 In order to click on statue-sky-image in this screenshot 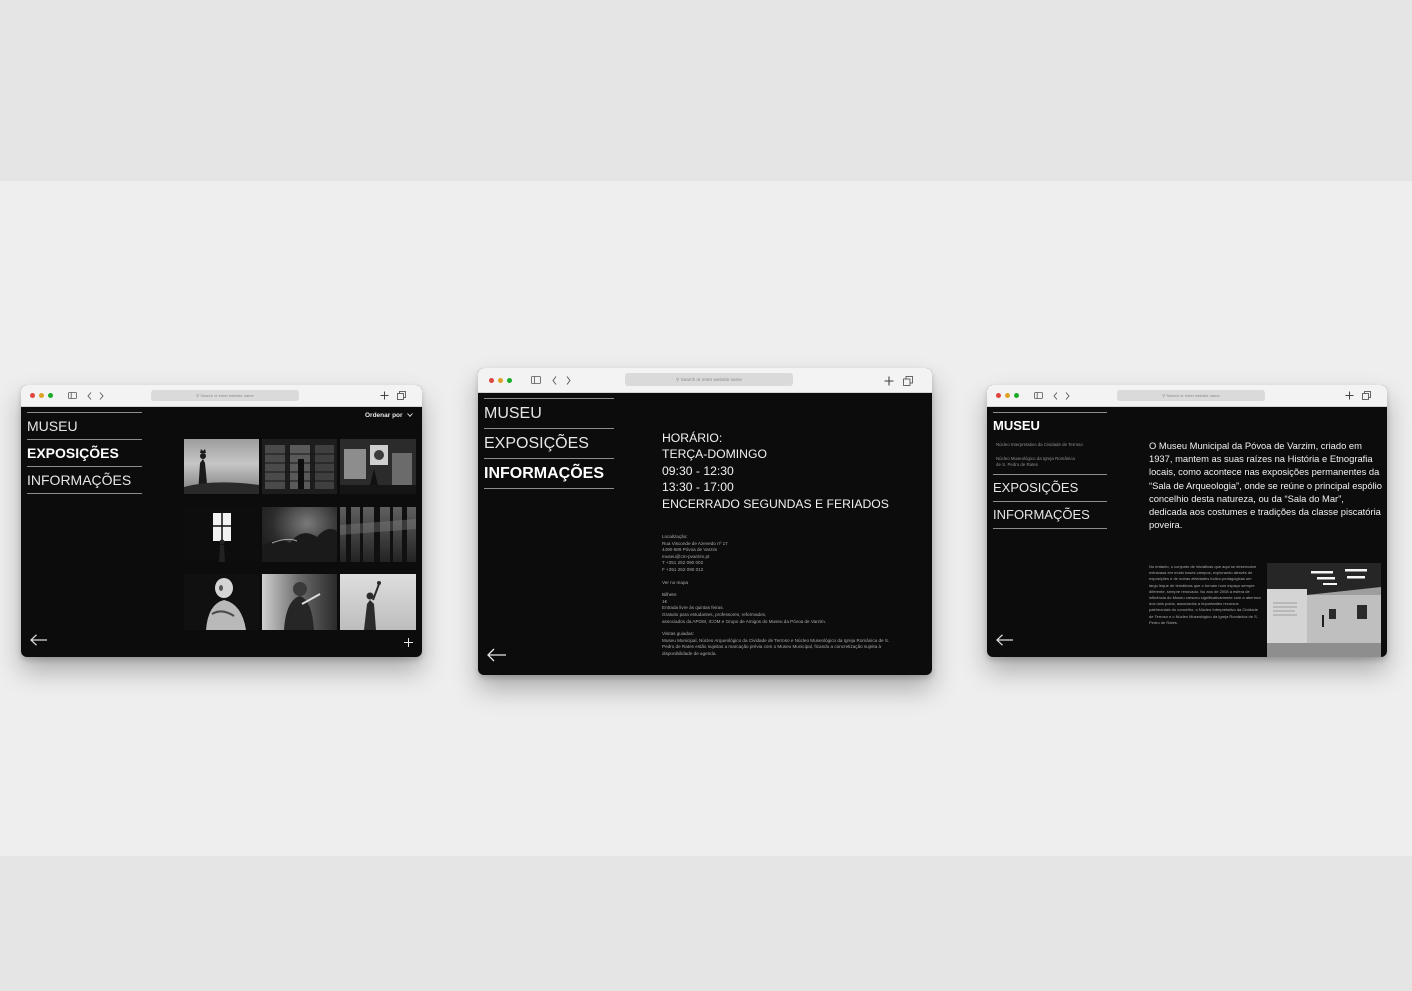, I will do `click(221, 471)`.